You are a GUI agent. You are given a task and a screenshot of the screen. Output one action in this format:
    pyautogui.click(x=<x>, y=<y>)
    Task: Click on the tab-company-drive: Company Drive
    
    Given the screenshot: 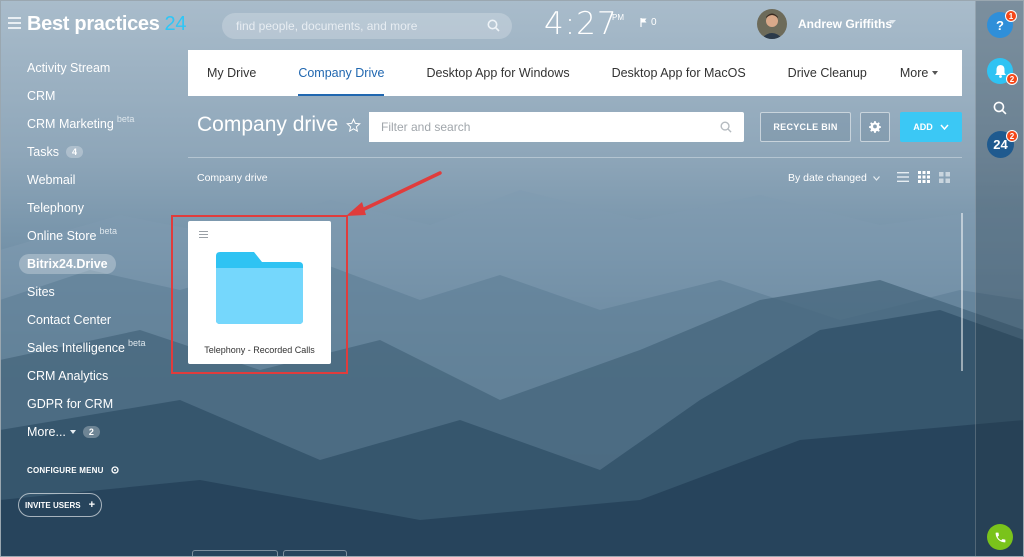 What is the action you would take?
    pyautogui.click(x=341, y=73)
    